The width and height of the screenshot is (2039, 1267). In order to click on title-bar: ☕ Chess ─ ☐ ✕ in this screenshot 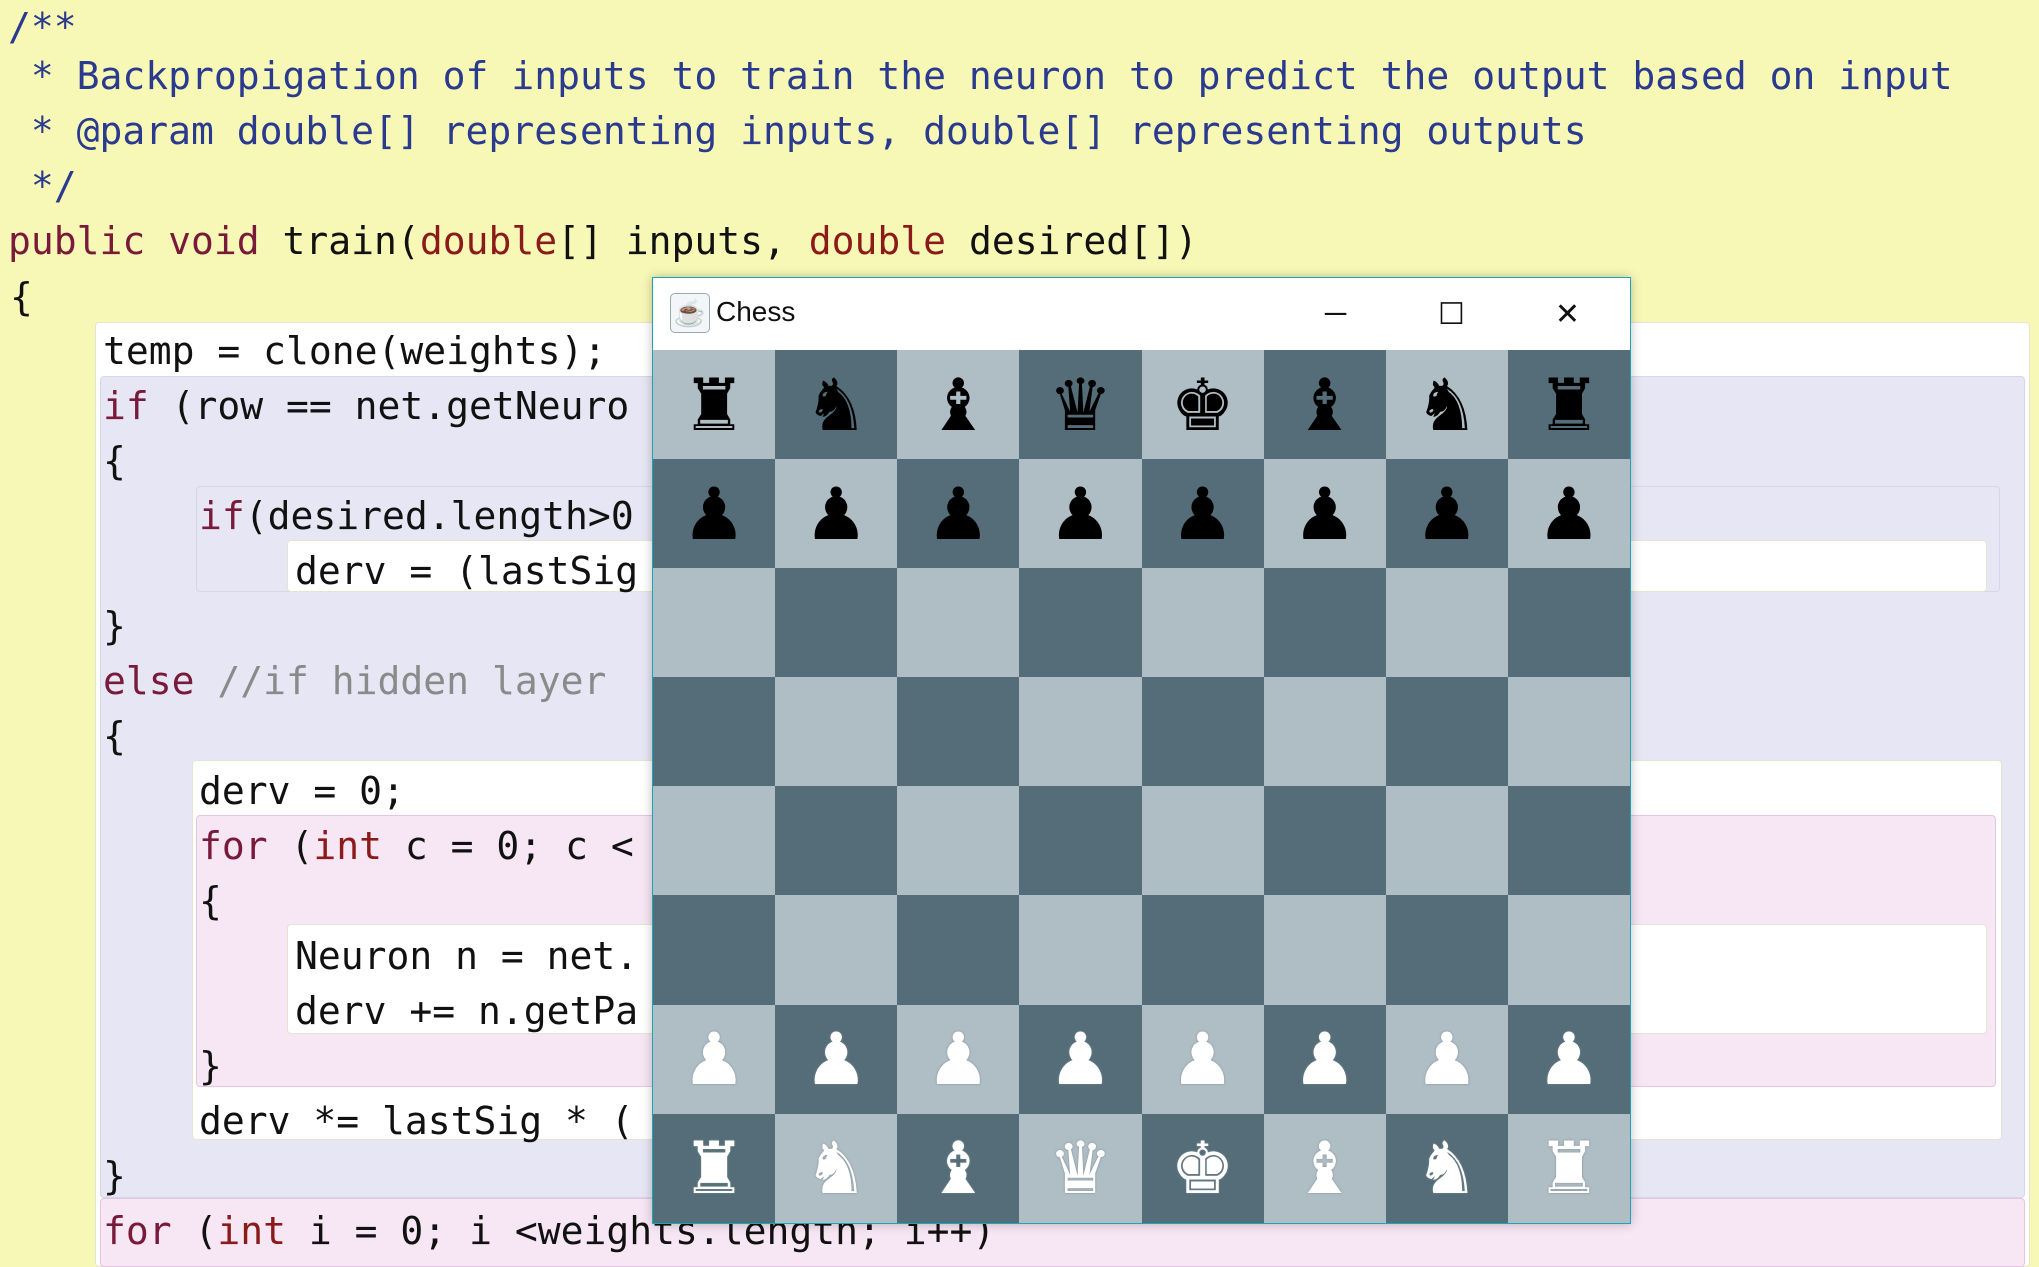, I will do `click(1141, 314)`.